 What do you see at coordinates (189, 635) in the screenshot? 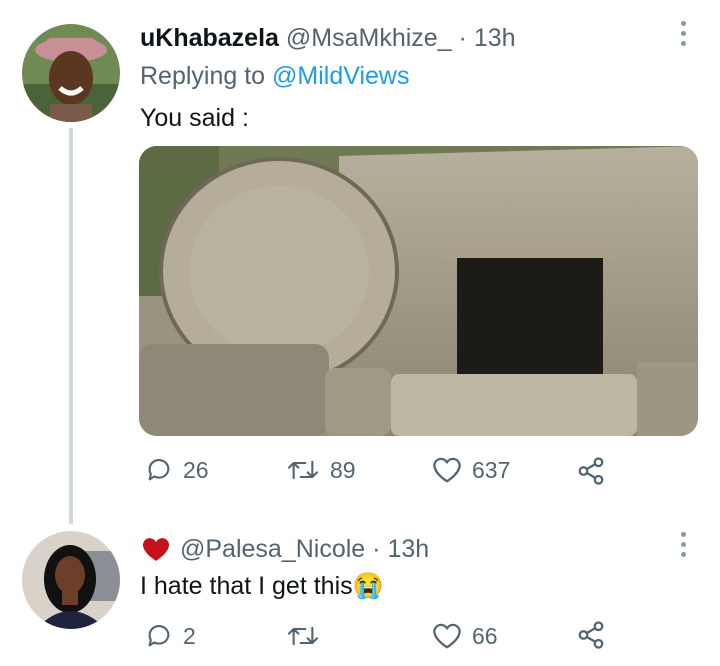
I see `reply-reply-count: 2` at bounding box center [189, 635].